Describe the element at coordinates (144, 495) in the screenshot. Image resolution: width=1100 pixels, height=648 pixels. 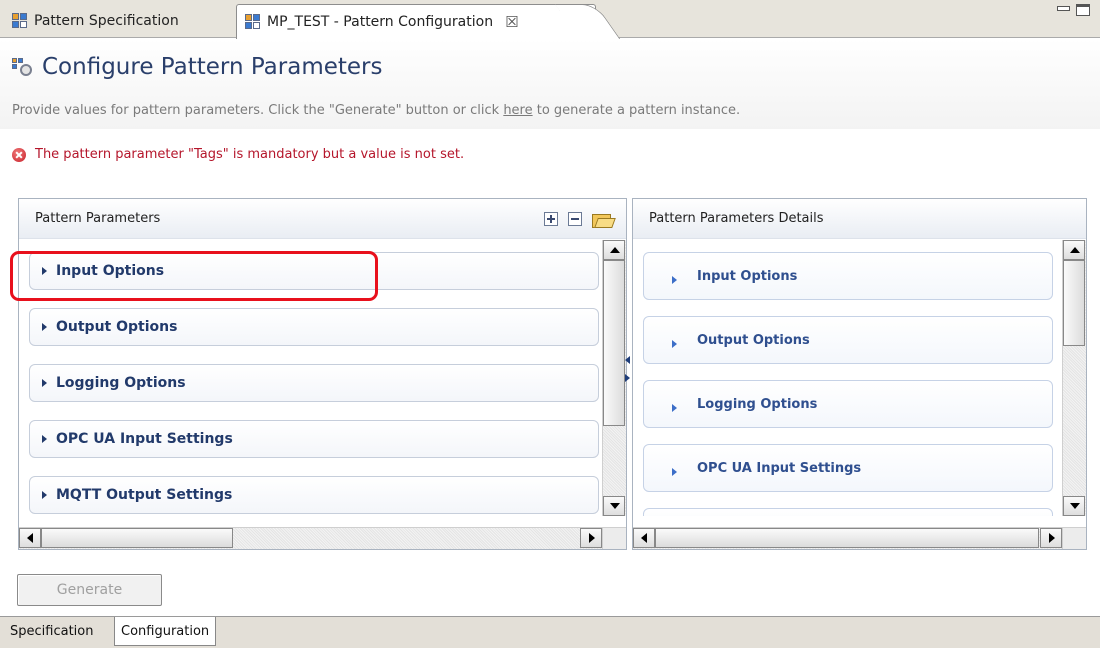
I see `item-label: MQTT Output Settings` at that location.